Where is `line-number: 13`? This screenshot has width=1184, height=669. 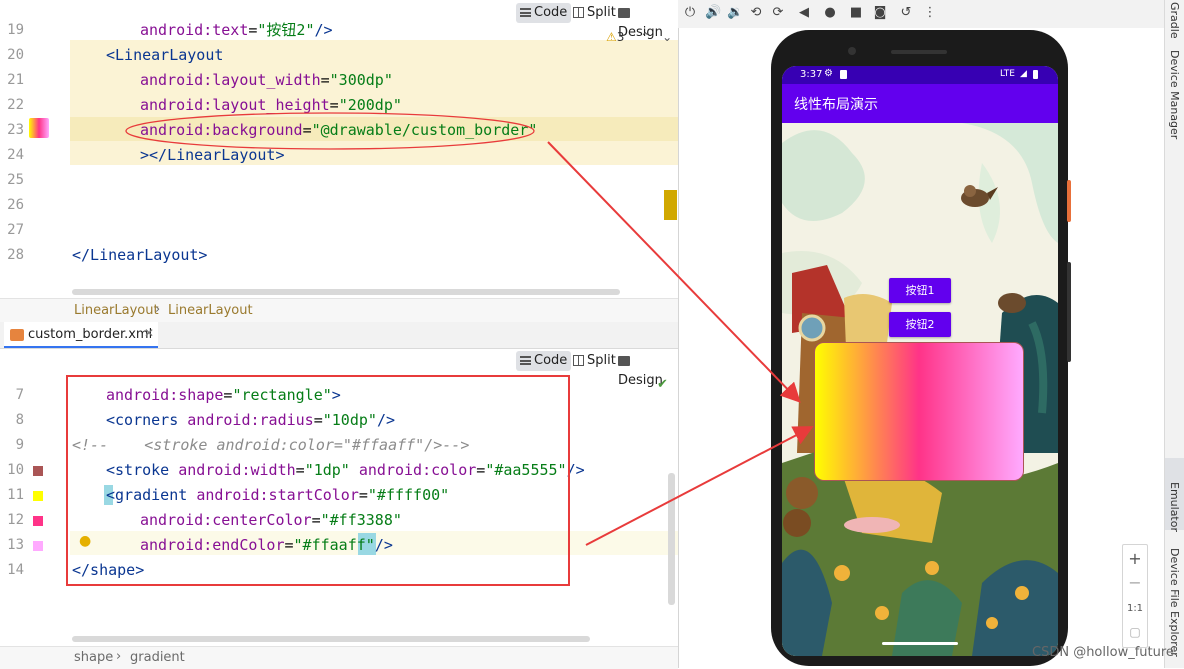
line-number: 13 is located at coordinates (15, 545).